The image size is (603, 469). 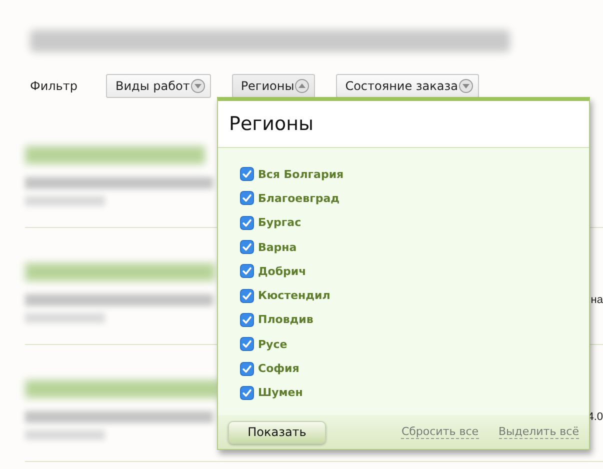 What do you see at coordinates (302, 86) in the screenshot?
I see `caret-up-icon` at bounding box center [302, 86].